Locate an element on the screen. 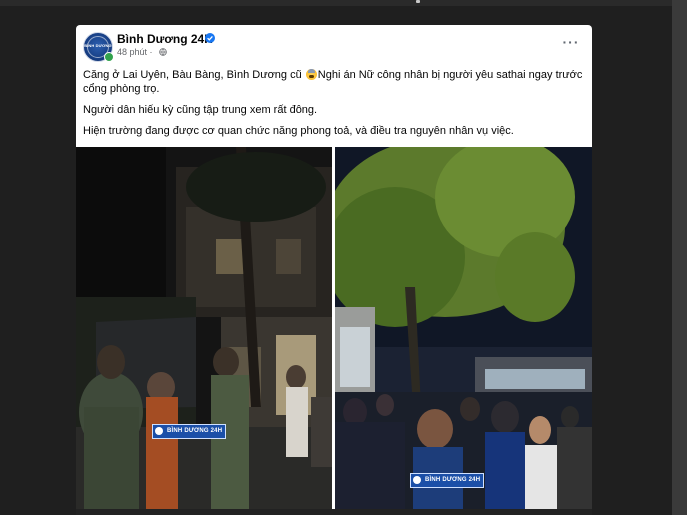  window-top-bar is located at coordinates (343, 3).